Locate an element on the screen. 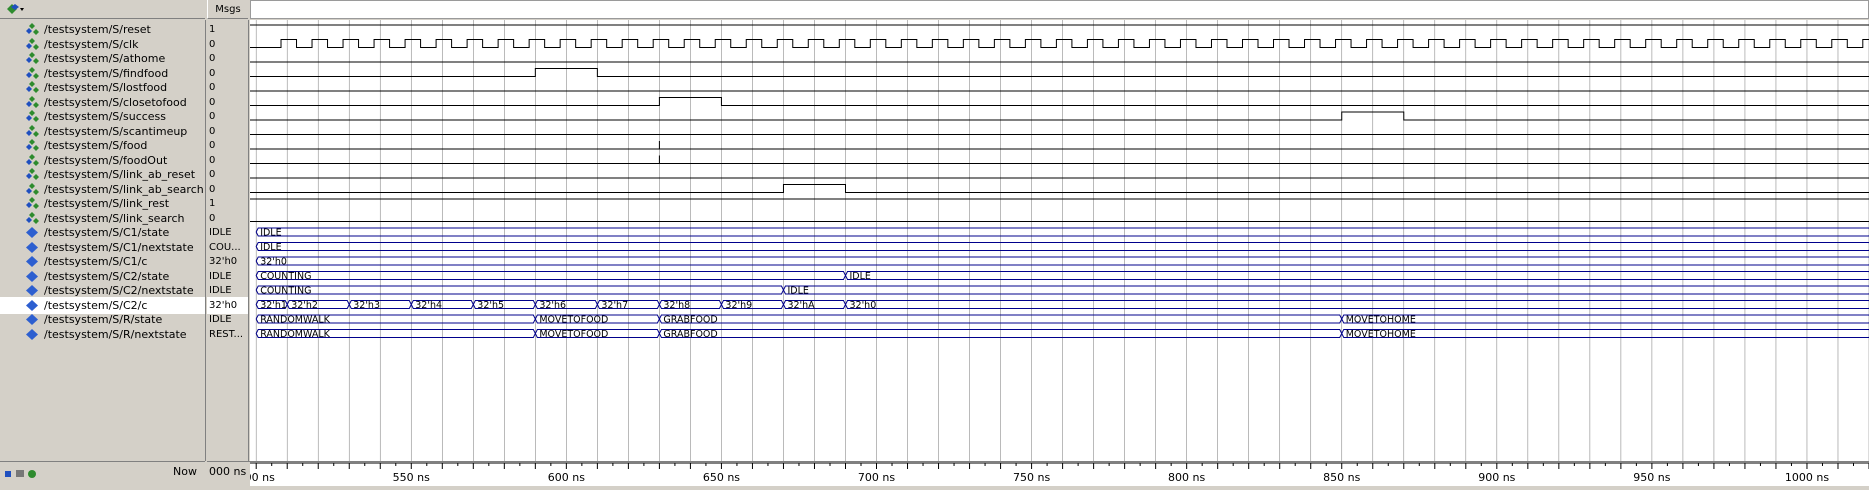 The width and height of the screenshot is (1869, 490). msgs-header-label: Msgs is located at coordinates (228, 9).